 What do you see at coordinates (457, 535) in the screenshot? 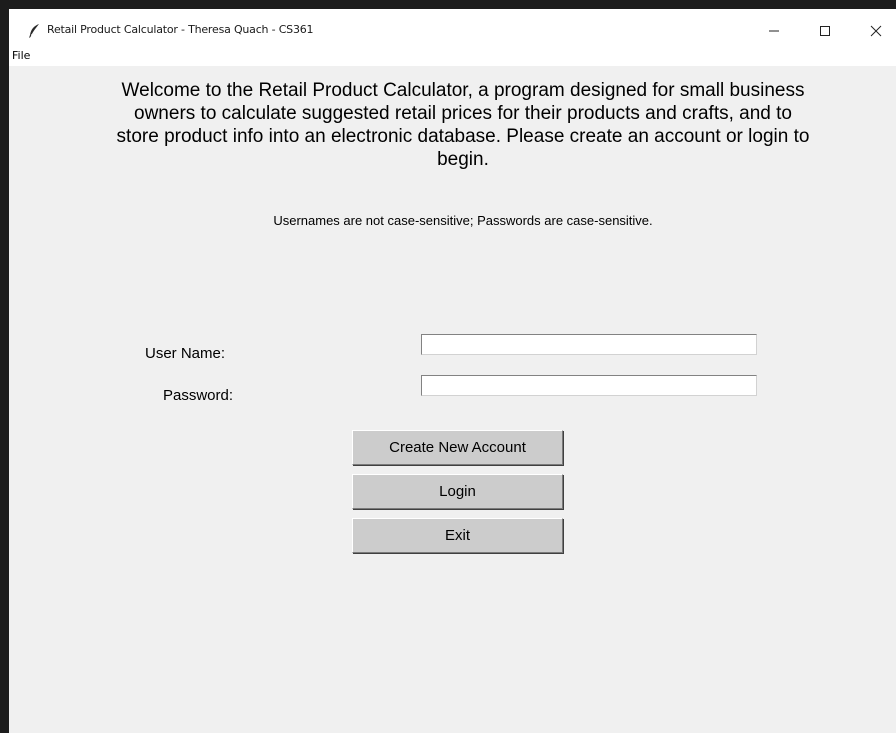
I see `exit-button: Exit` at bounding box center [457, 535].